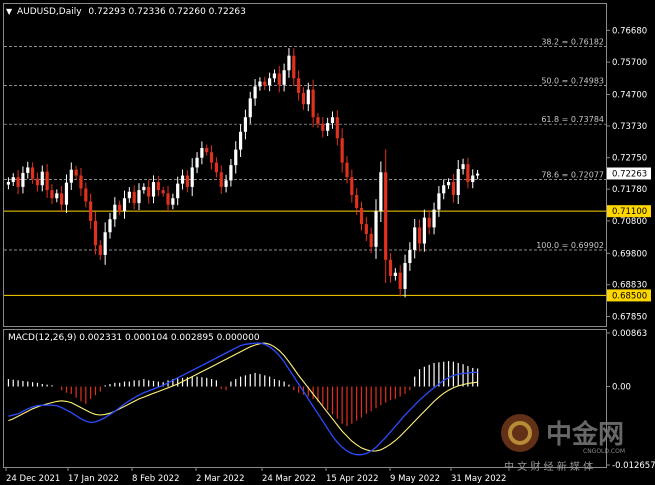 The height and width of the screenshot is (485, 655). What do you see at coordinates (93, 479) in the screenshot?
I see `time-tick-label: 17 Jan 2022` at bounding box center [93, 479].